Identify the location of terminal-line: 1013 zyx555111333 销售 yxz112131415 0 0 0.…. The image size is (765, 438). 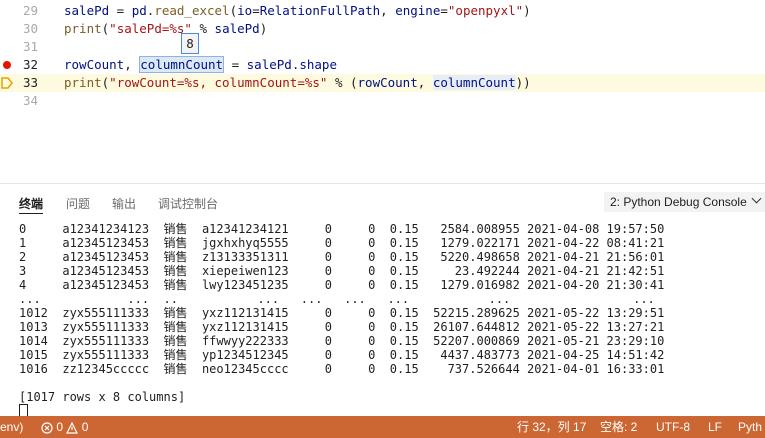
(342, 327).